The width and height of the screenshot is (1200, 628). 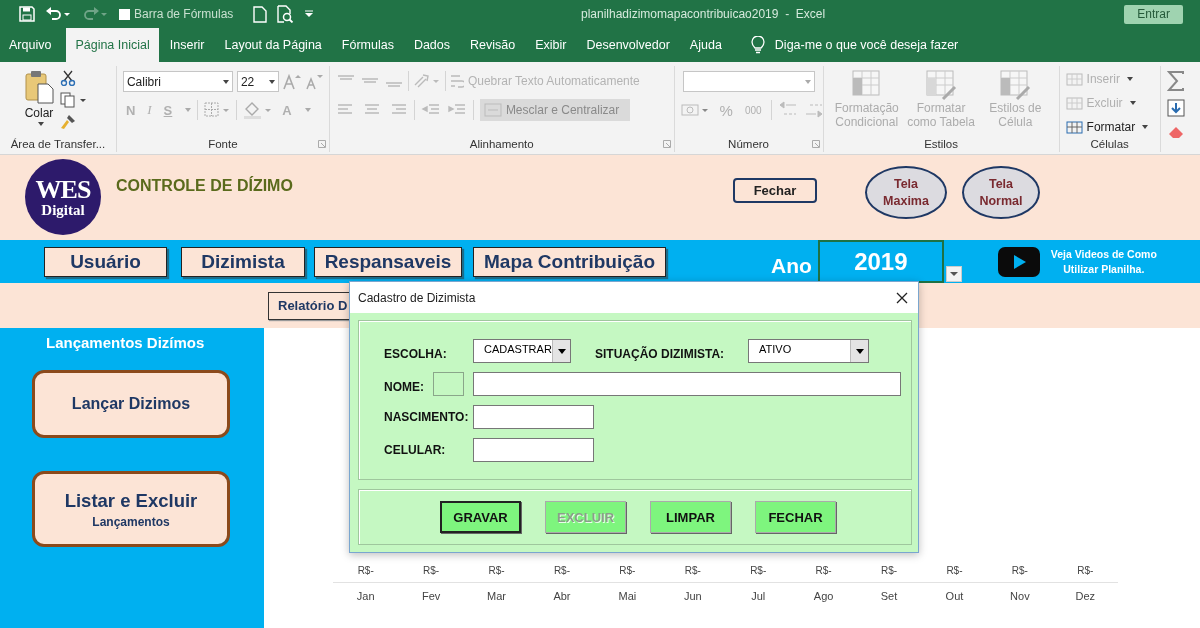 What do you see at coordinates (223, 145) in the screenshot?
I see `group-label: Fonte` at bounding box center [223, 145].